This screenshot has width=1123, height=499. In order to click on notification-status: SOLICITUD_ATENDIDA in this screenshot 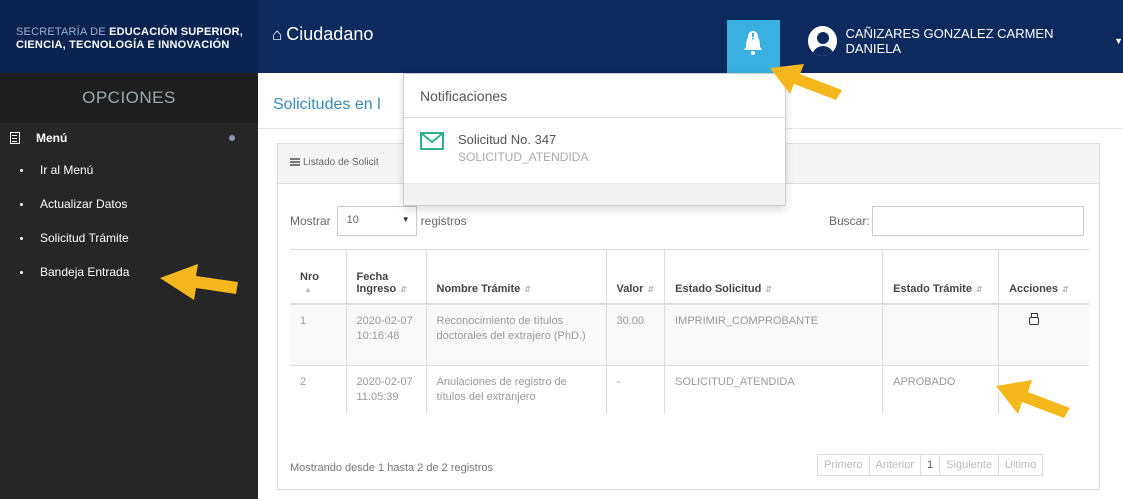, I will do `click(523, 157)`.